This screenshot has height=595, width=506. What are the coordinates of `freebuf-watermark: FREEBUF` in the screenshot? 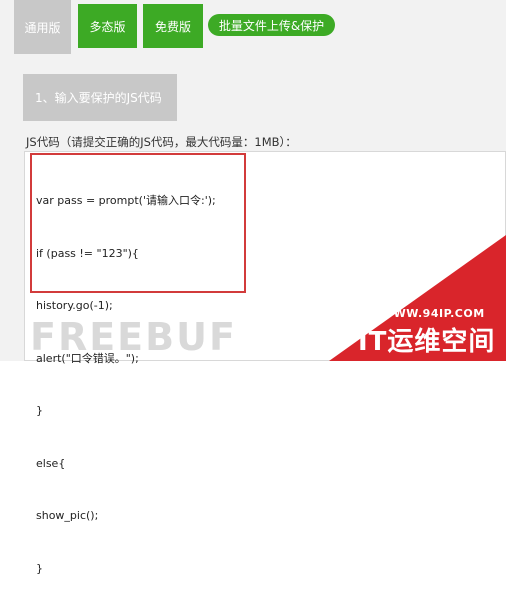 It's located at (133, 337).